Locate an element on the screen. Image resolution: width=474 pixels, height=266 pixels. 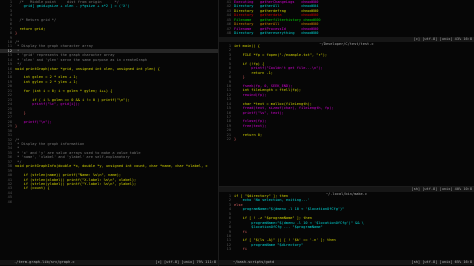
code-line: 48 Directory gathereverything chmod600 is located at coordinates (346, 33).